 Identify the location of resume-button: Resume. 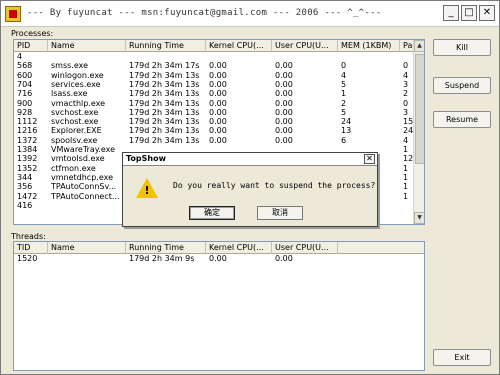
(462, 119).